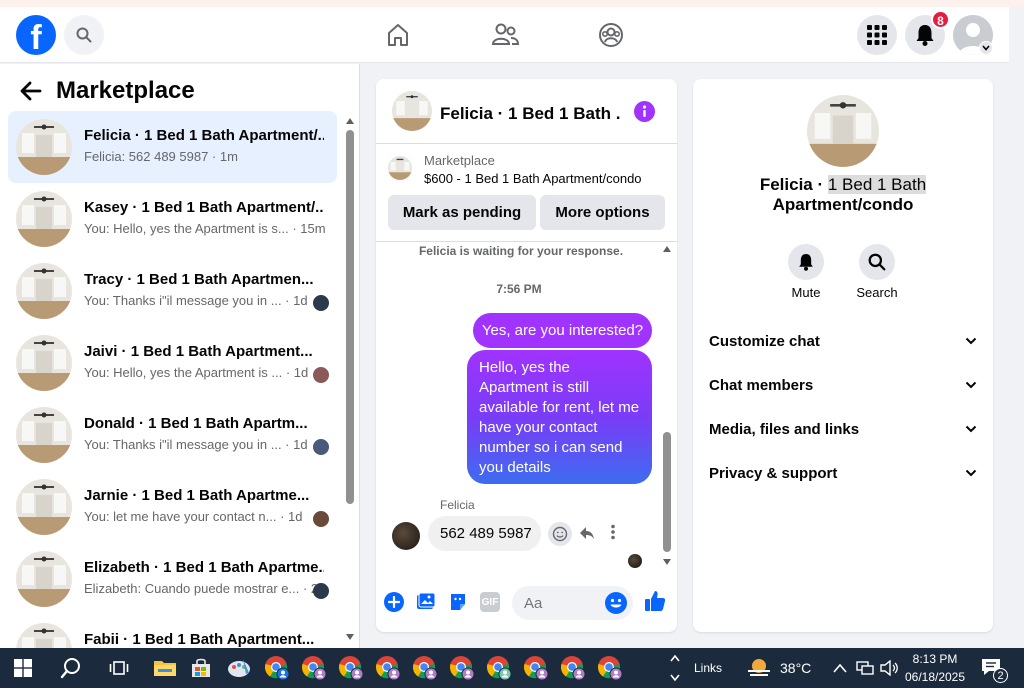  Describe the element at coordinates (611, 35) in the screenshot. I see `groups-tab` at that location.